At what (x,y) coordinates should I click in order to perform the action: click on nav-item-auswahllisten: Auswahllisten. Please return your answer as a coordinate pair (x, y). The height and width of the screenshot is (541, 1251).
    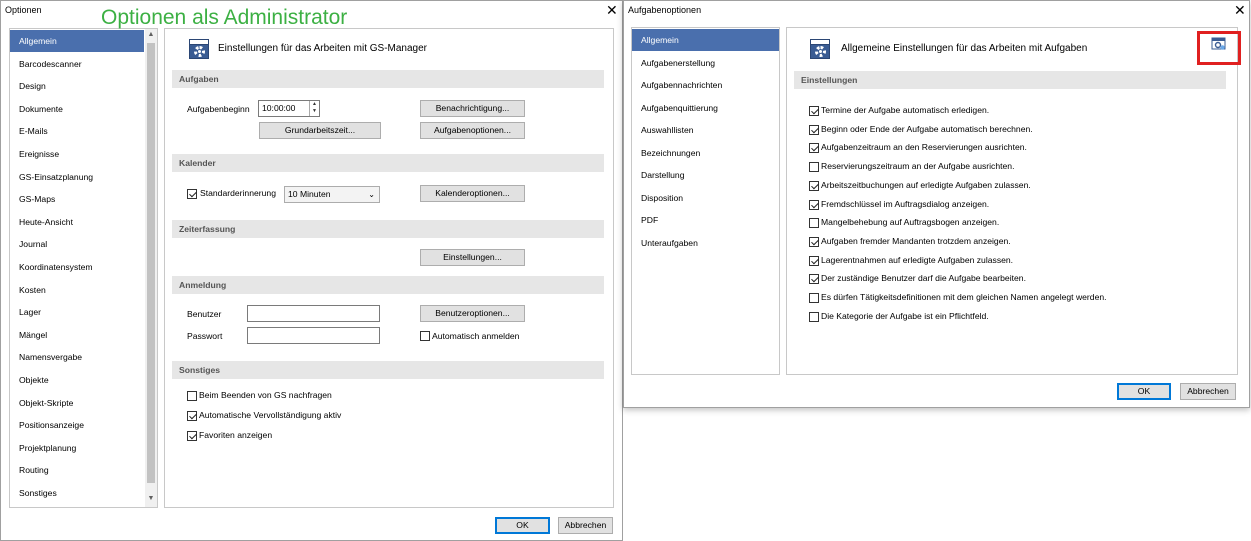
    Looking at the image, I should click on (705, 130).